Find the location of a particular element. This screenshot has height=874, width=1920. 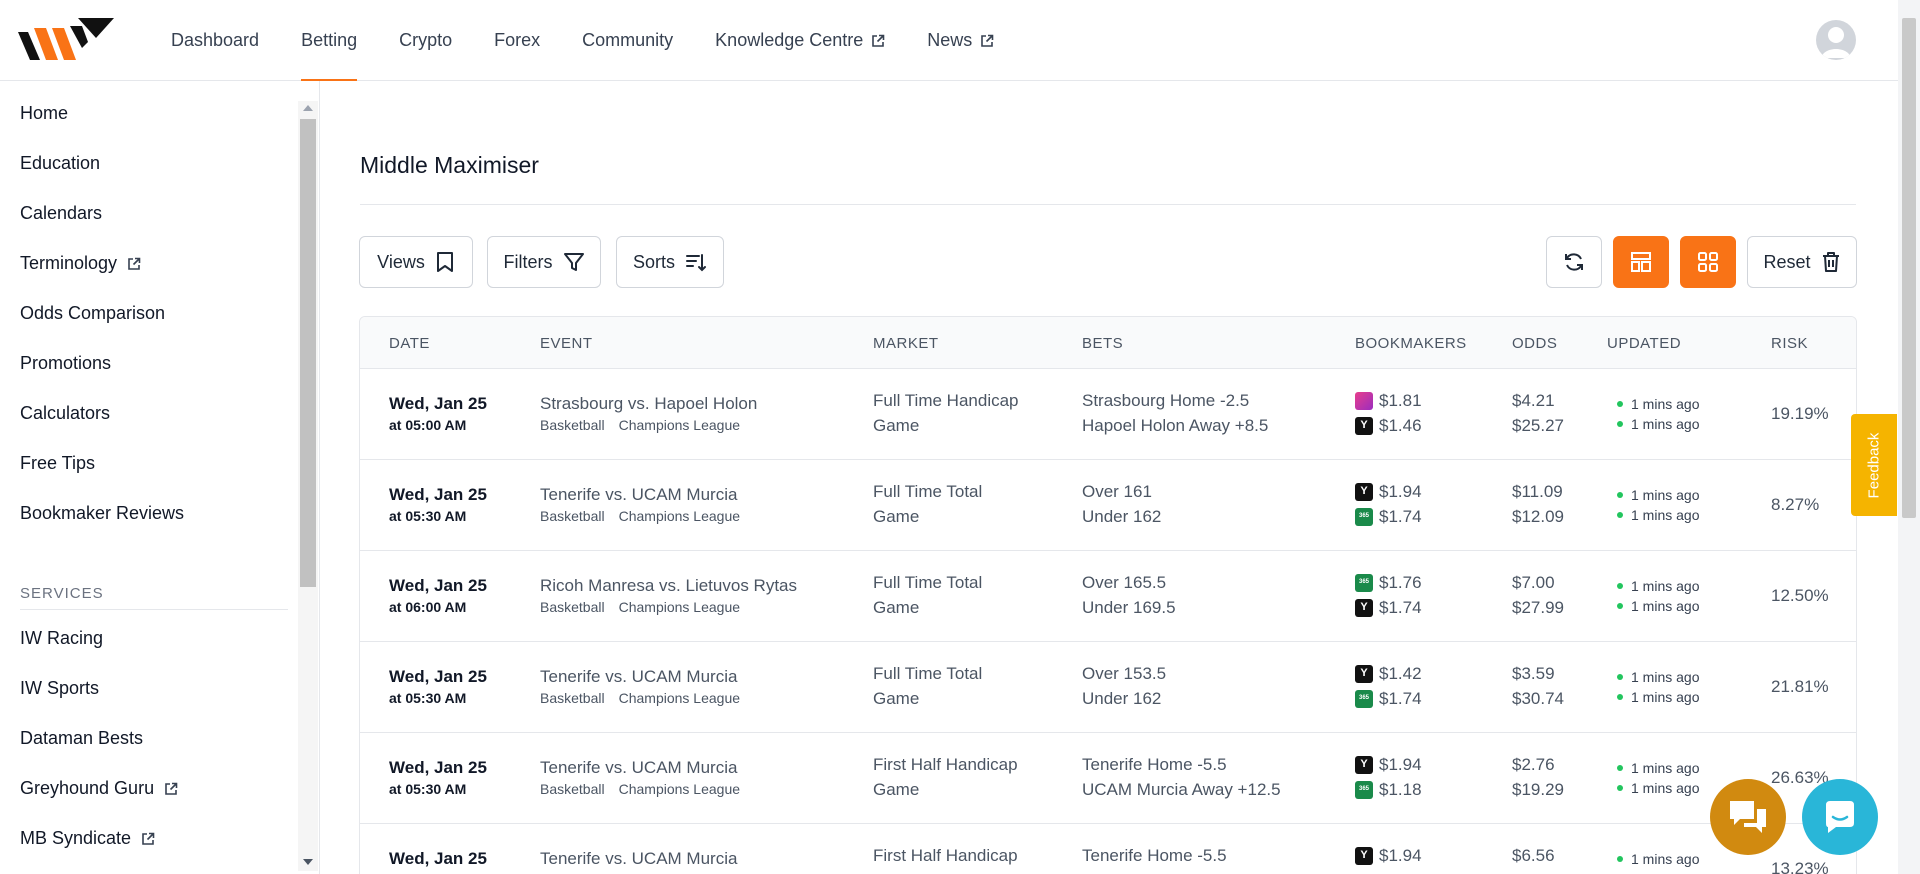

user-avatar is located at coordinates (1836, 40).